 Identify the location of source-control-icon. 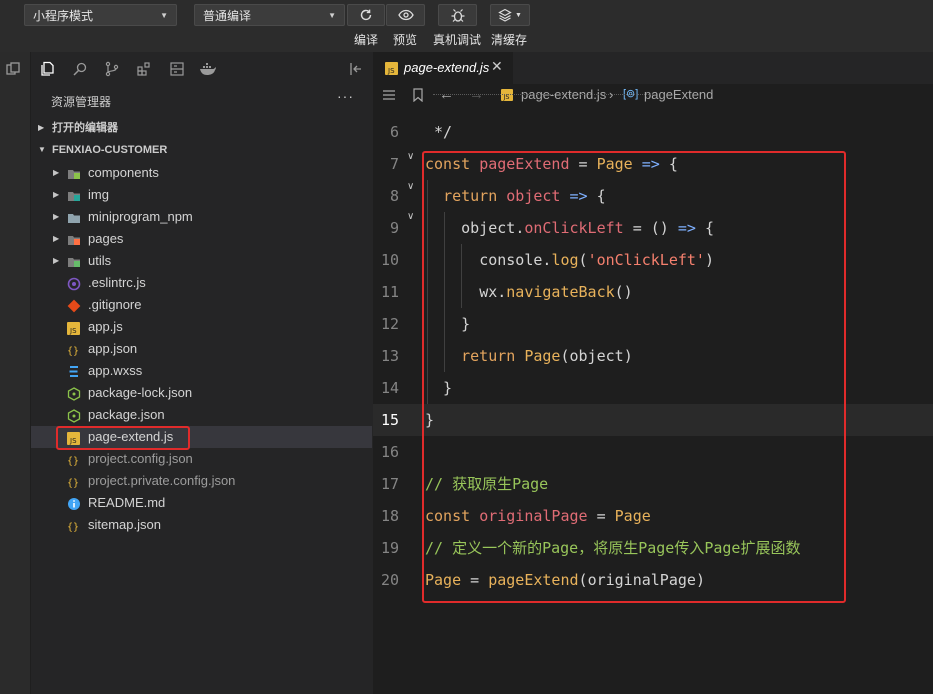
(112, 69).